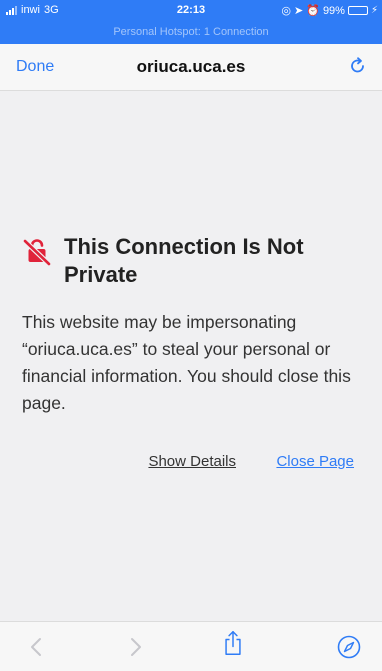 The width and height of the screenshot is (382, 671). Describe the element at coordinates (313, 11) in the screenshot. I see `alarm-icon: ⏰` at that location.